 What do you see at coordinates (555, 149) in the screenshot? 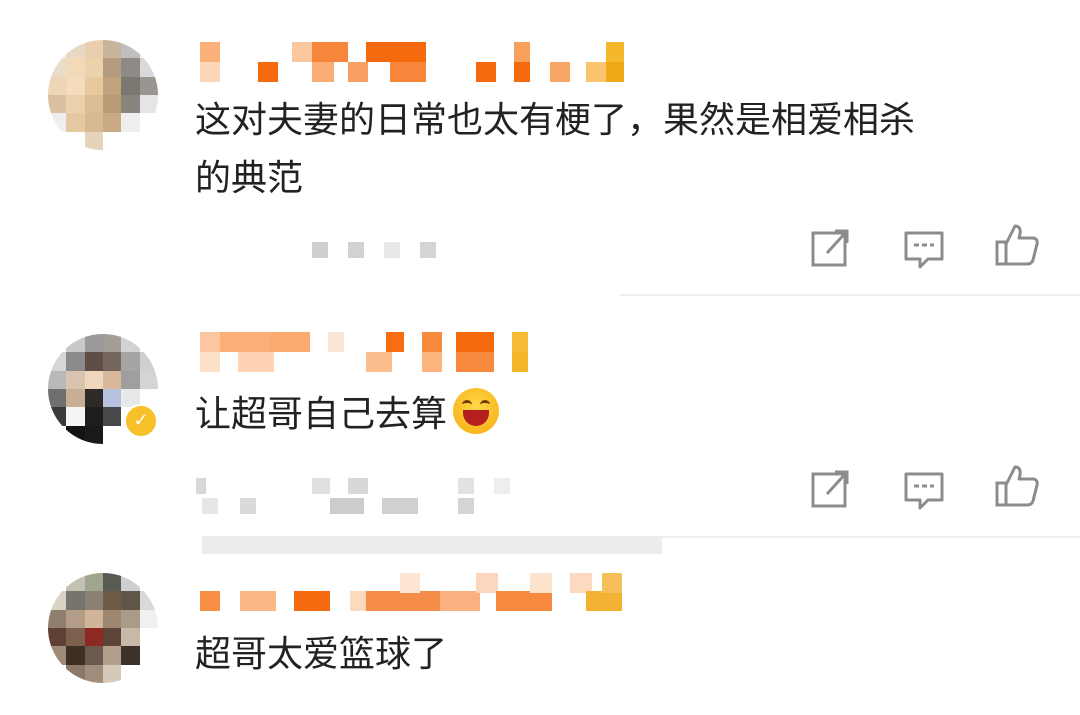
I see `comment-text: 这对夫妻的日常也太有梗了，果然是相爱相杀 的典范` at bounding box center [555, 149].